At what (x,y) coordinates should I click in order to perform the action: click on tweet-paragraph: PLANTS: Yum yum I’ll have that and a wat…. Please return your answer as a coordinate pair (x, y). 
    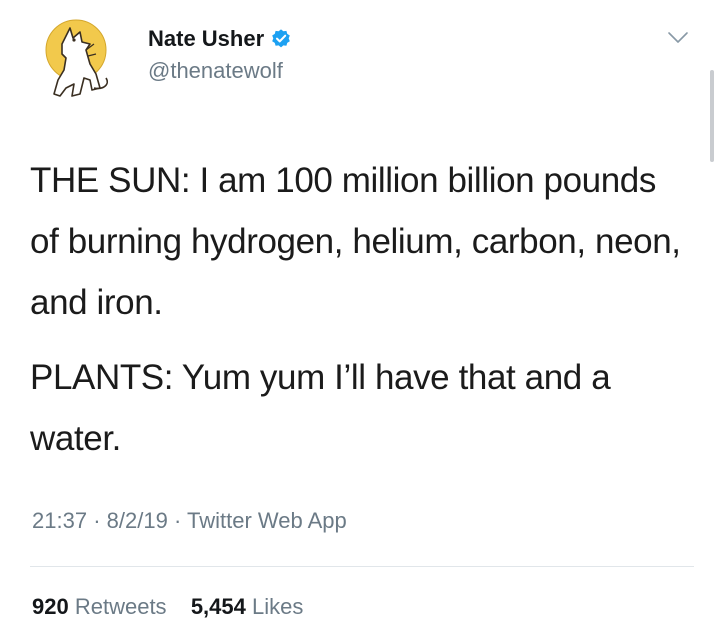
    Looking at the image, I should click on (320, 408).